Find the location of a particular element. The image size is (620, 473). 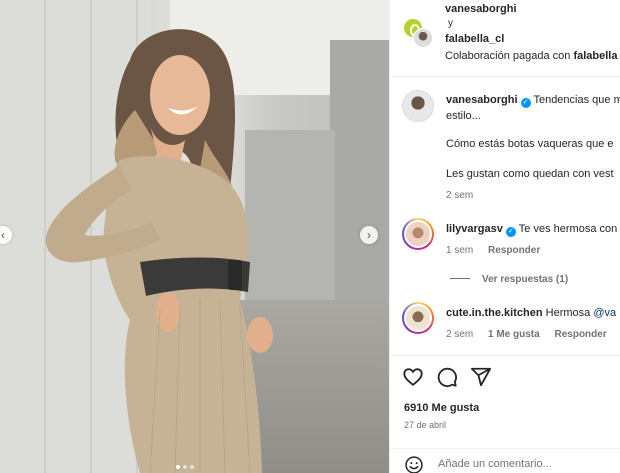

replies-line is located at coordinates (460, 278).